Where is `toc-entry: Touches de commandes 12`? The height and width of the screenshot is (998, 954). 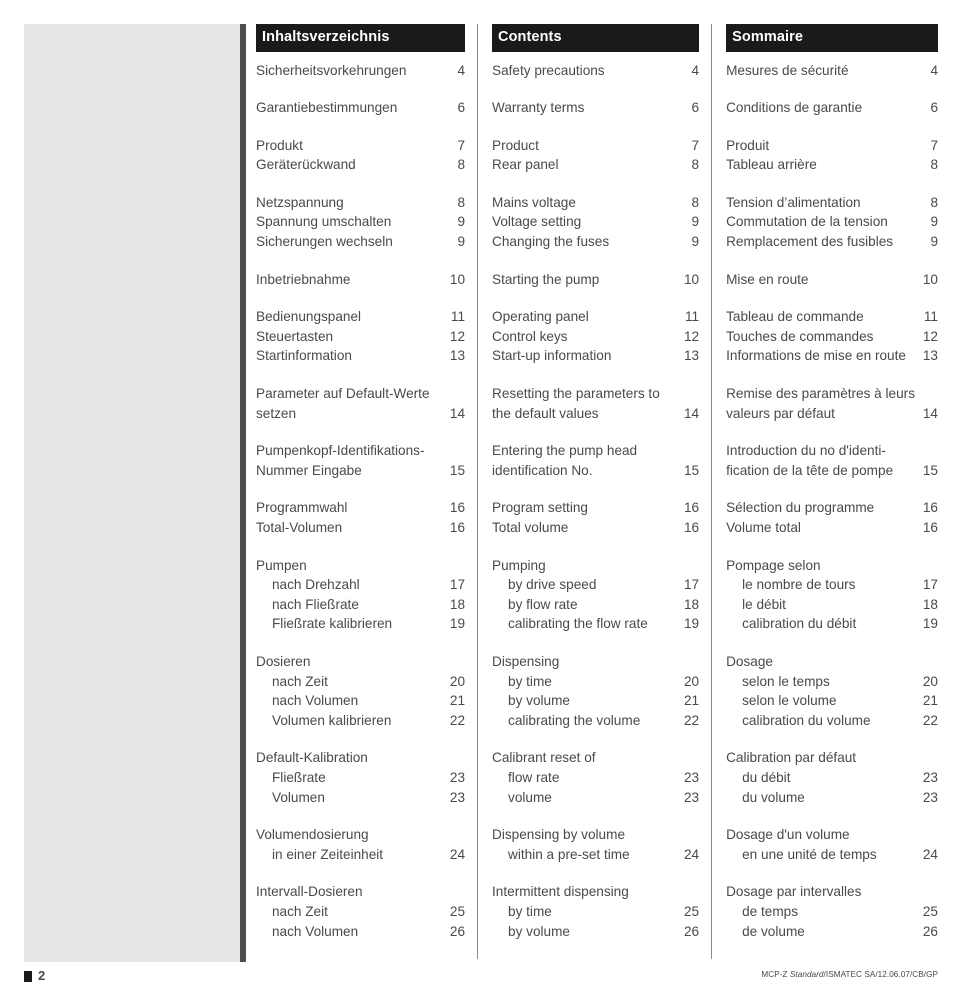
toc-entry: Touches de commandes 12 is located at coordinates (832, 337).